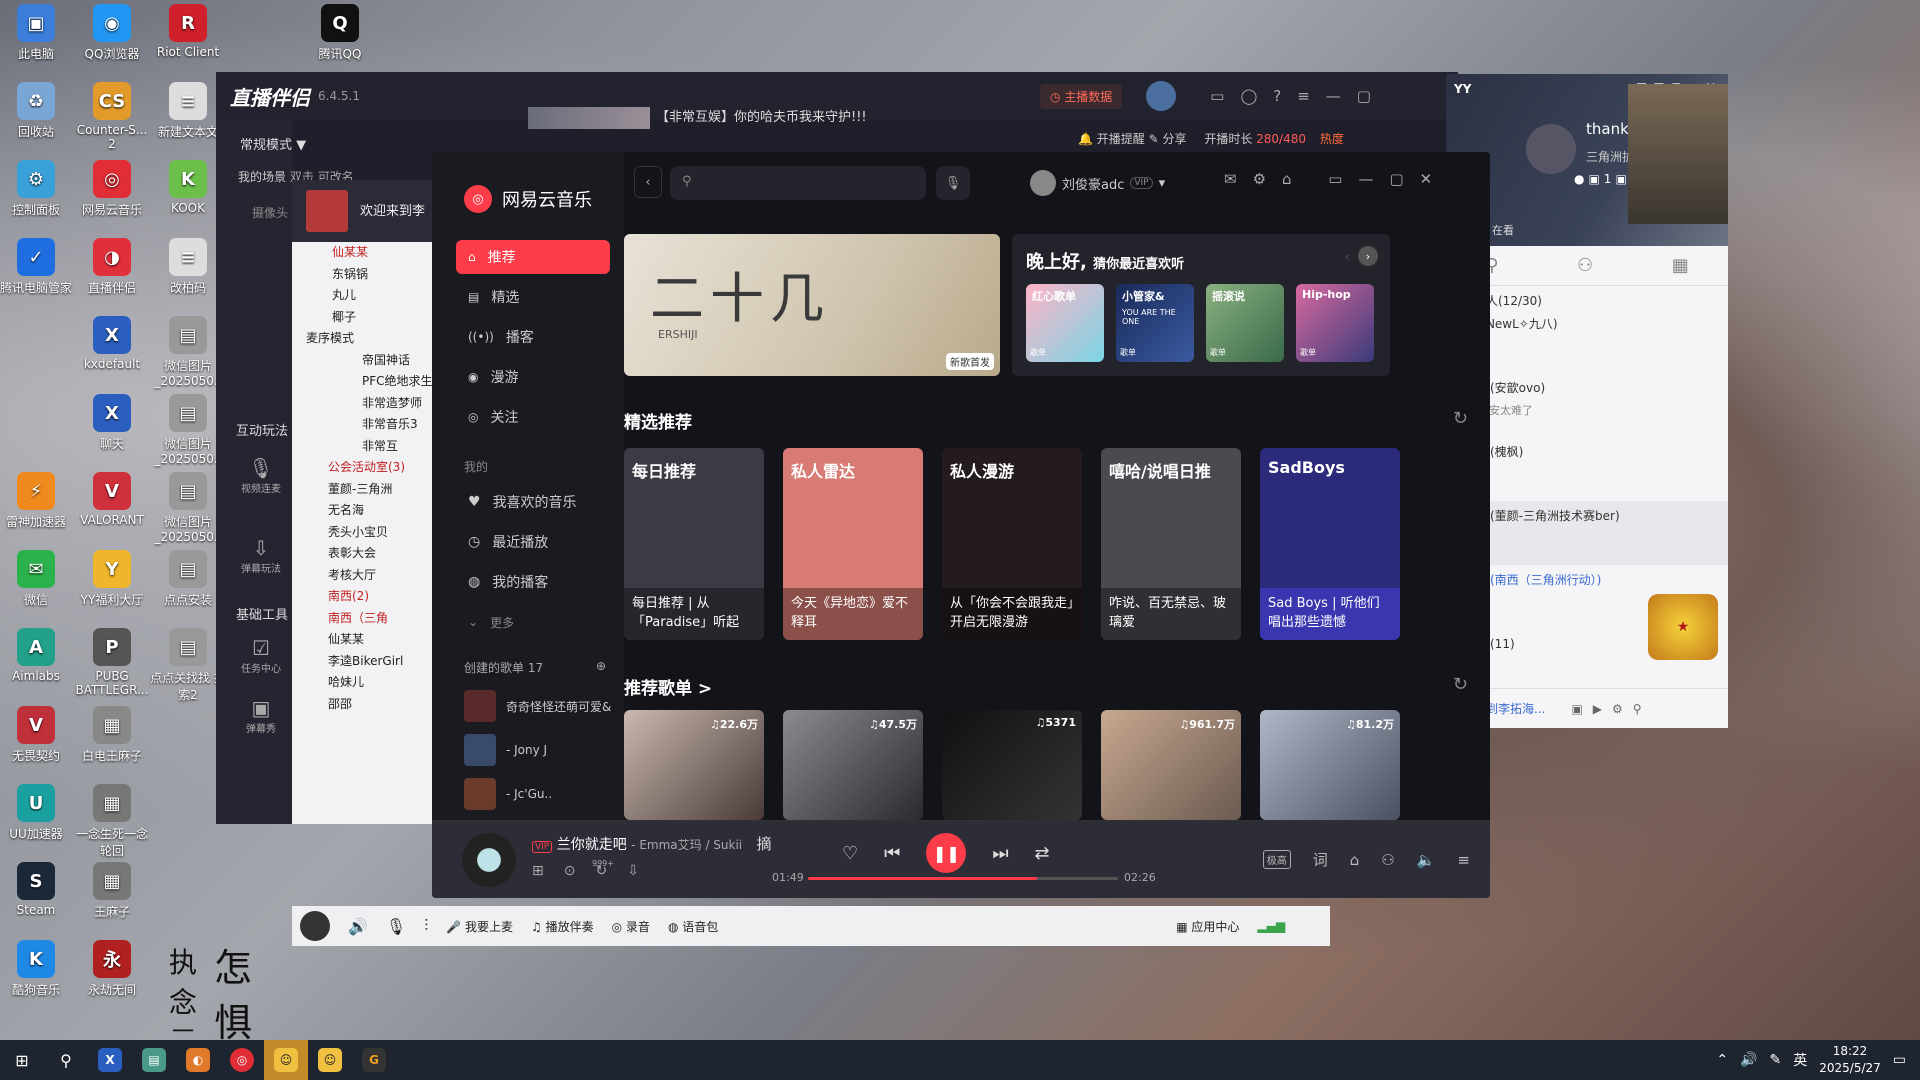 The image size is (1920, 1080). Describe the element at coordinates (533, 582) in the screenshot. I see `my-nav-item: ◍ 我的播客` at that location.